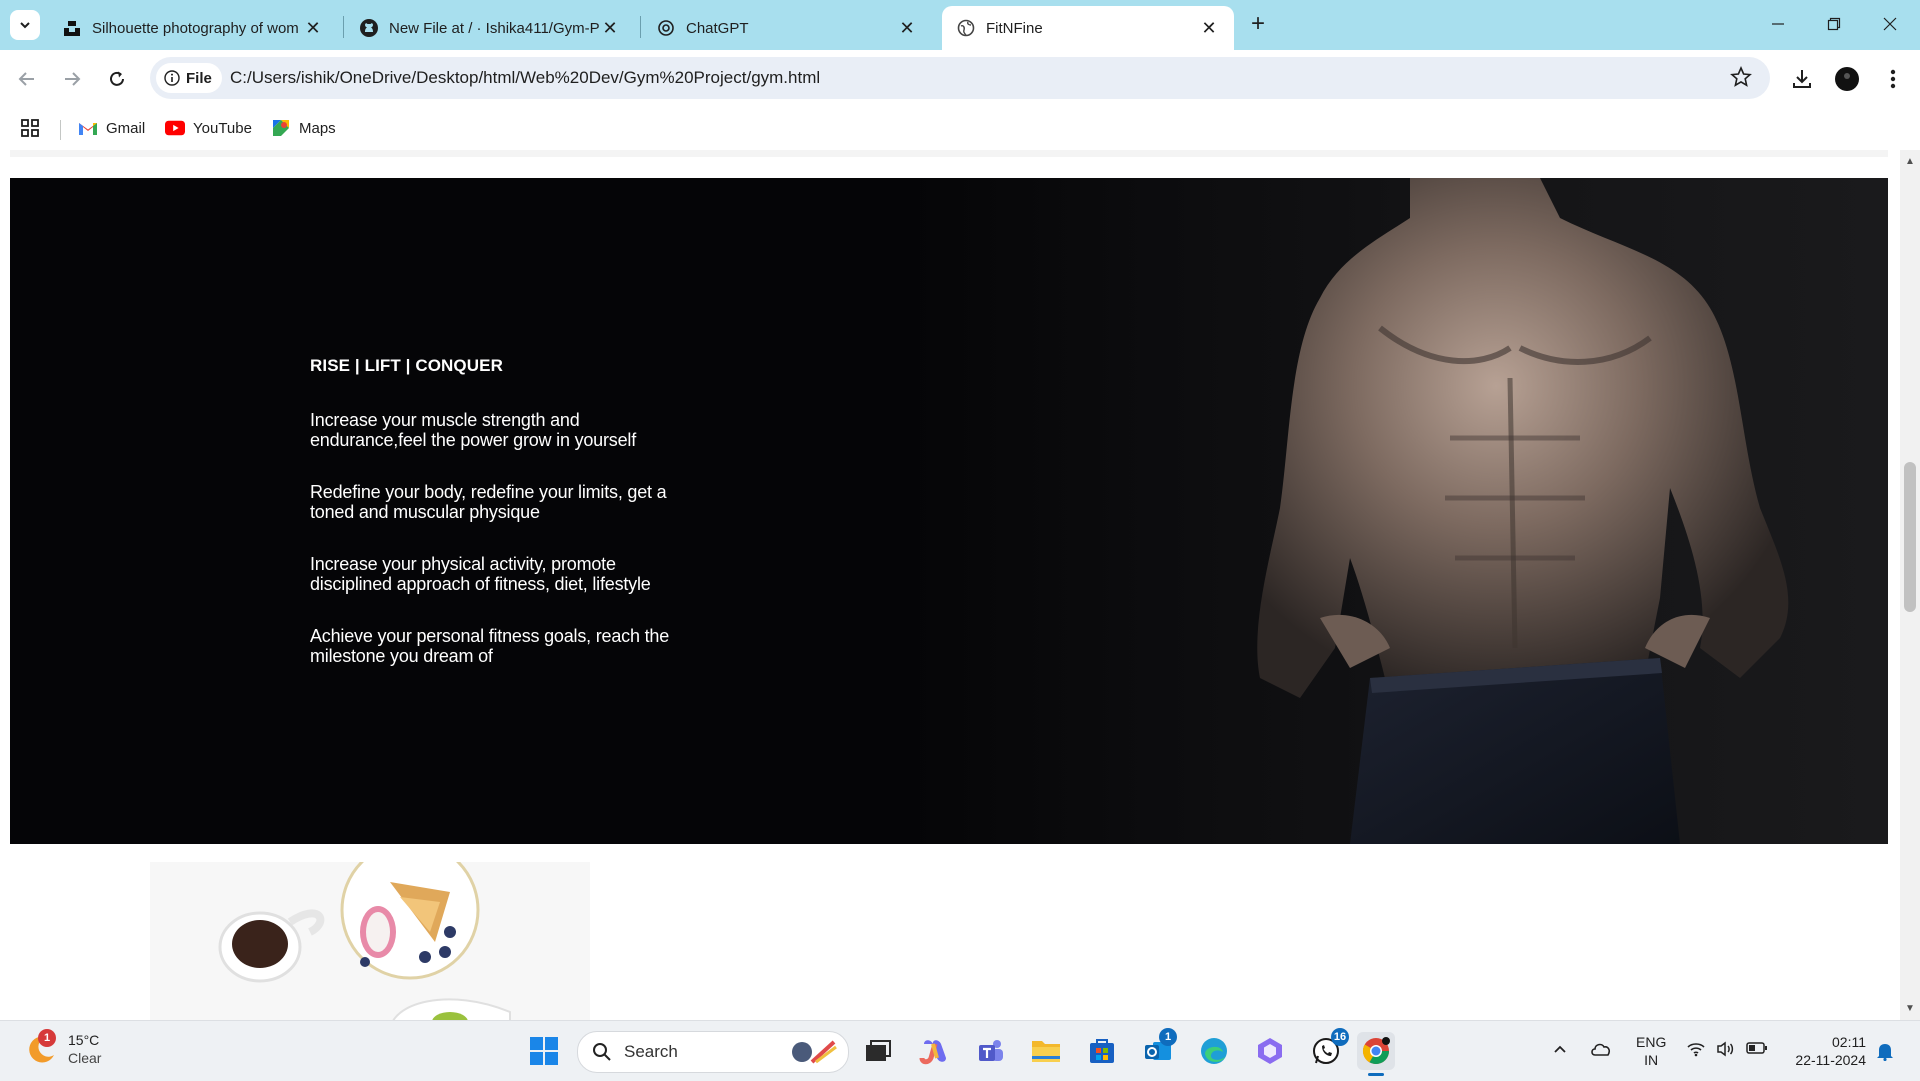 The width and height of the screenshot is (1920, 1081). Describe the element at coordinates (1910, 537) in the screenshot. I see `scrollbar-thumb` at that location.